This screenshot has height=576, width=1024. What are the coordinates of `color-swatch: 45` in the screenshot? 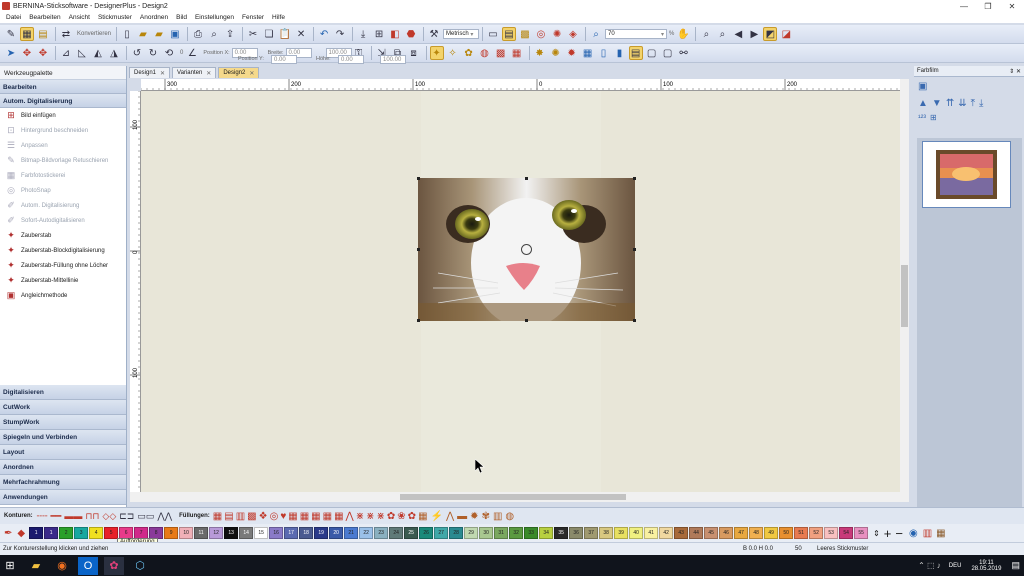 It's located at (711, 533).